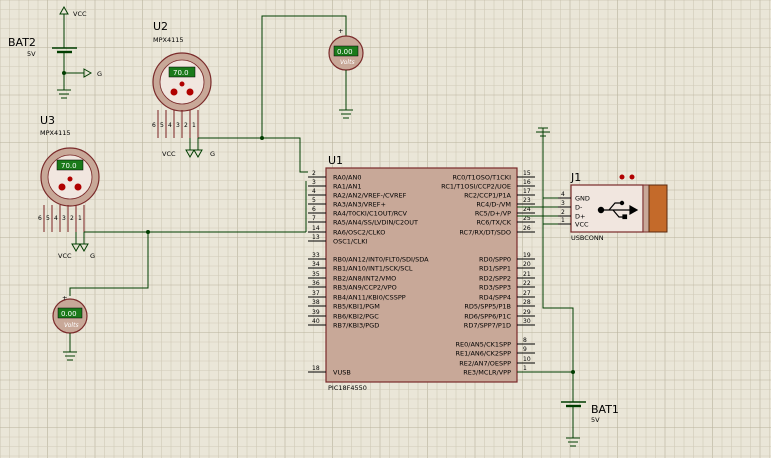 This screenshot has width=771, height=458. Describe the element at coordinates (373, 269) in the screenshot. I see `u1-left-pin-name: RB1/AN10/INT1/SCK/SCL` at that location.